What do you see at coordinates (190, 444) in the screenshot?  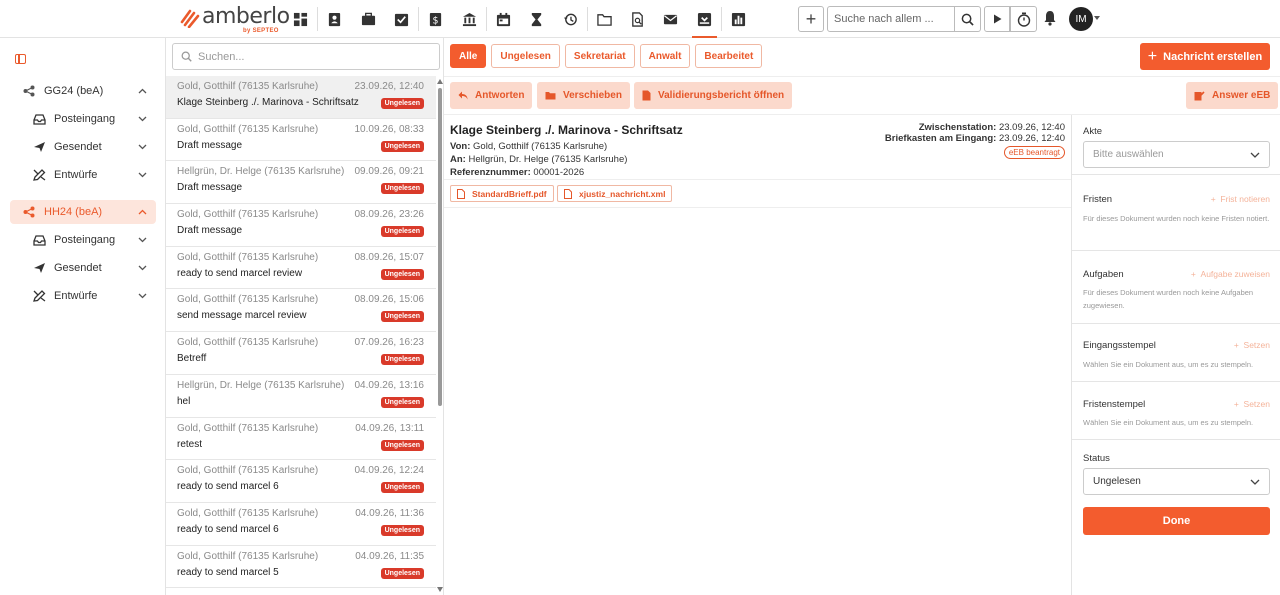 I see `message-subject: retest` at bounding box center [190, 444].